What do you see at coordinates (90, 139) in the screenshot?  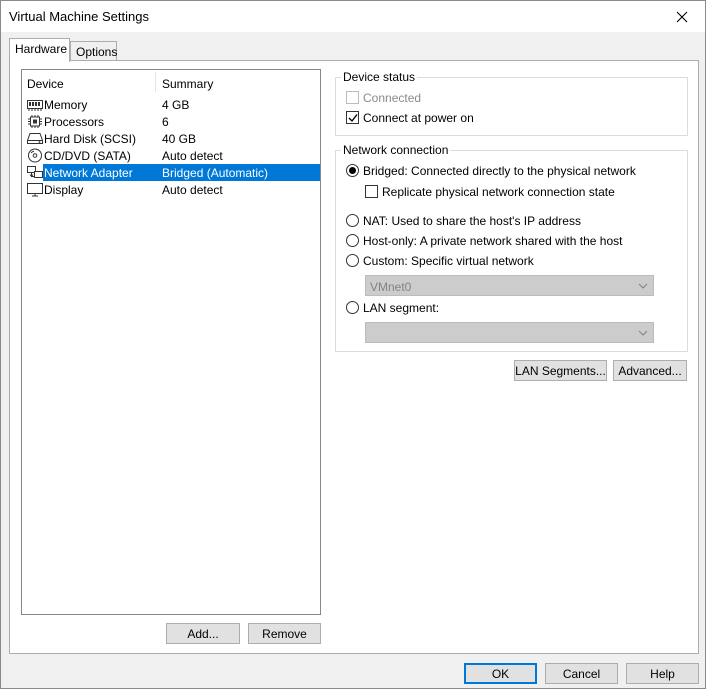 I see `device-name: Hard Disk (SCSI)` at bounding box center [90, 139].